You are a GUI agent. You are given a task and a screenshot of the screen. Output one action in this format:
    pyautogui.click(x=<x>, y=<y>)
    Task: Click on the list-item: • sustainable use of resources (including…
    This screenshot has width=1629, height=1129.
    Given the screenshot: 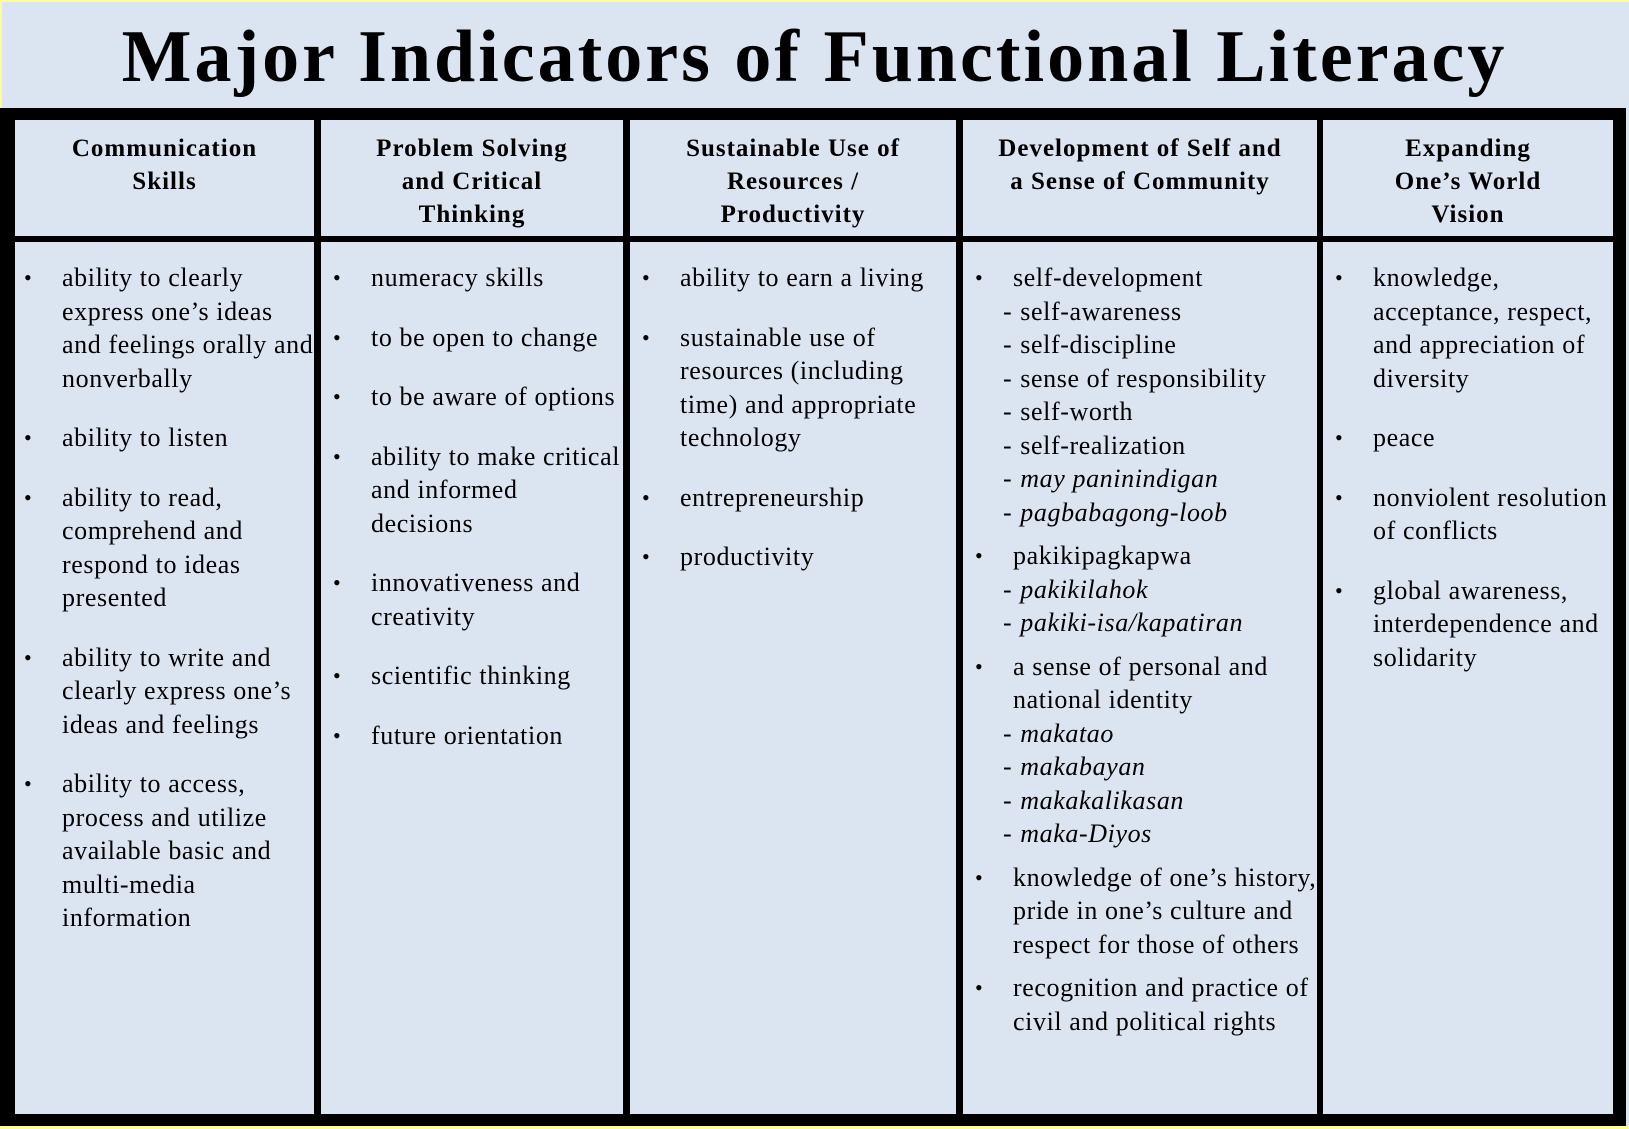 What is the action you would take?
    pyautogui.click(x=799, y=388)
    